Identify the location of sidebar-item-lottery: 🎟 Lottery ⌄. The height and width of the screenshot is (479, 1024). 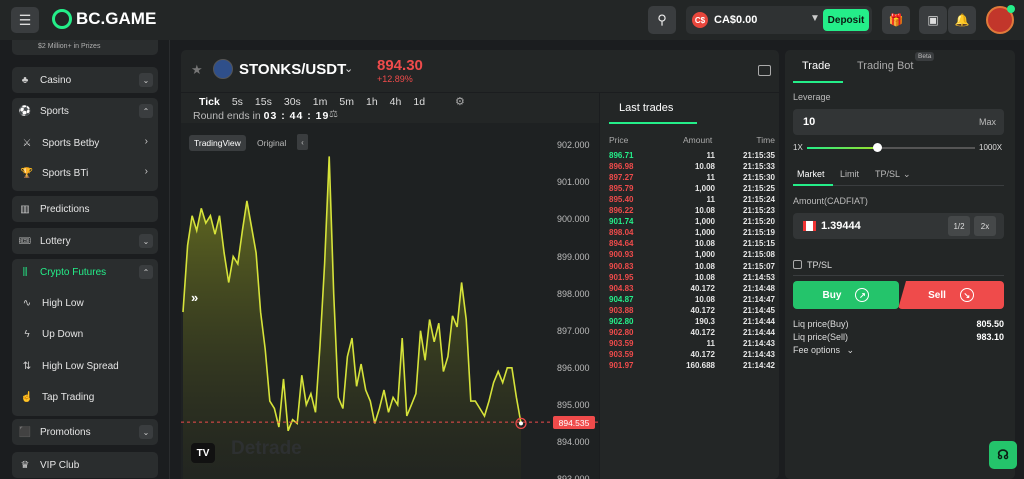
(85, 241).